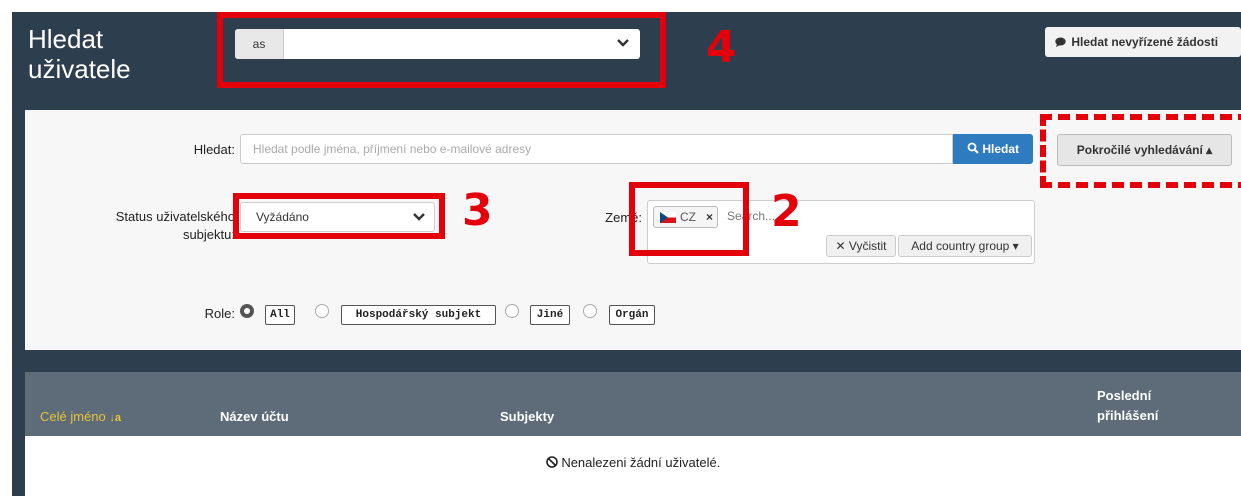 This screenshot has width=1241, height=496. I want to click on role-radio-economic-operator, so click(322, 311).